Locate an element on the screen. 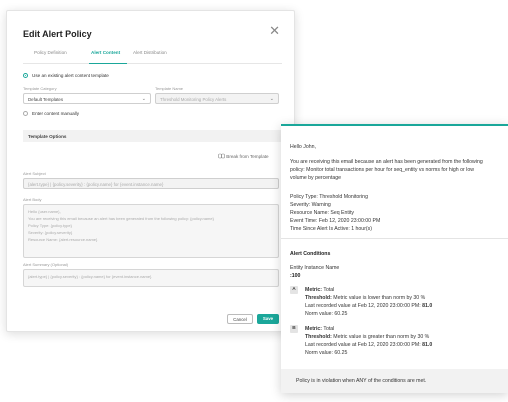 This screenshot has width=508, height=402. template-category-label: Template Category is located at coordinates (40, 88).